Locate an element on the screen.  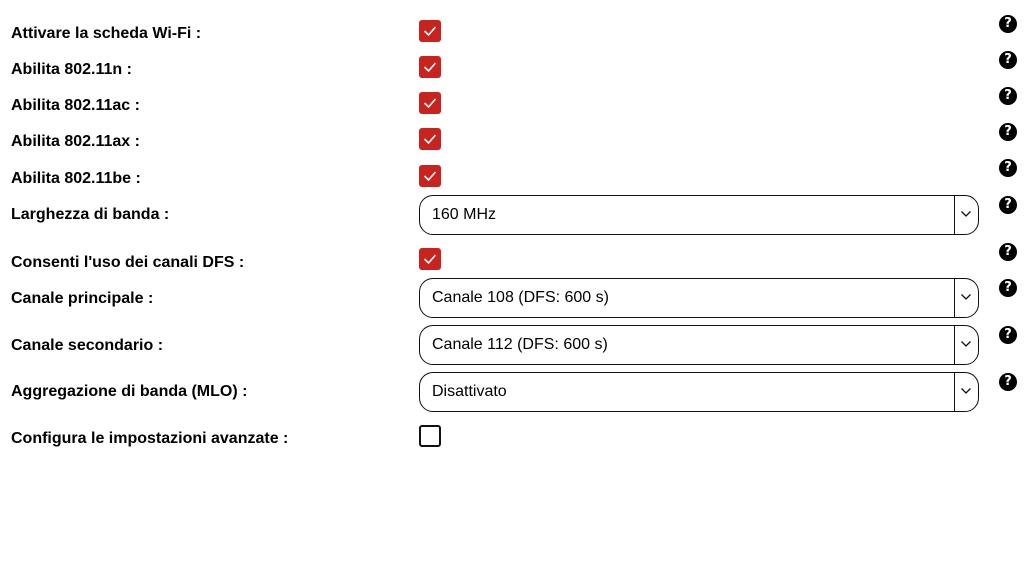
help-icon-bandwidth: ? is located at coordinates (1008, 205).